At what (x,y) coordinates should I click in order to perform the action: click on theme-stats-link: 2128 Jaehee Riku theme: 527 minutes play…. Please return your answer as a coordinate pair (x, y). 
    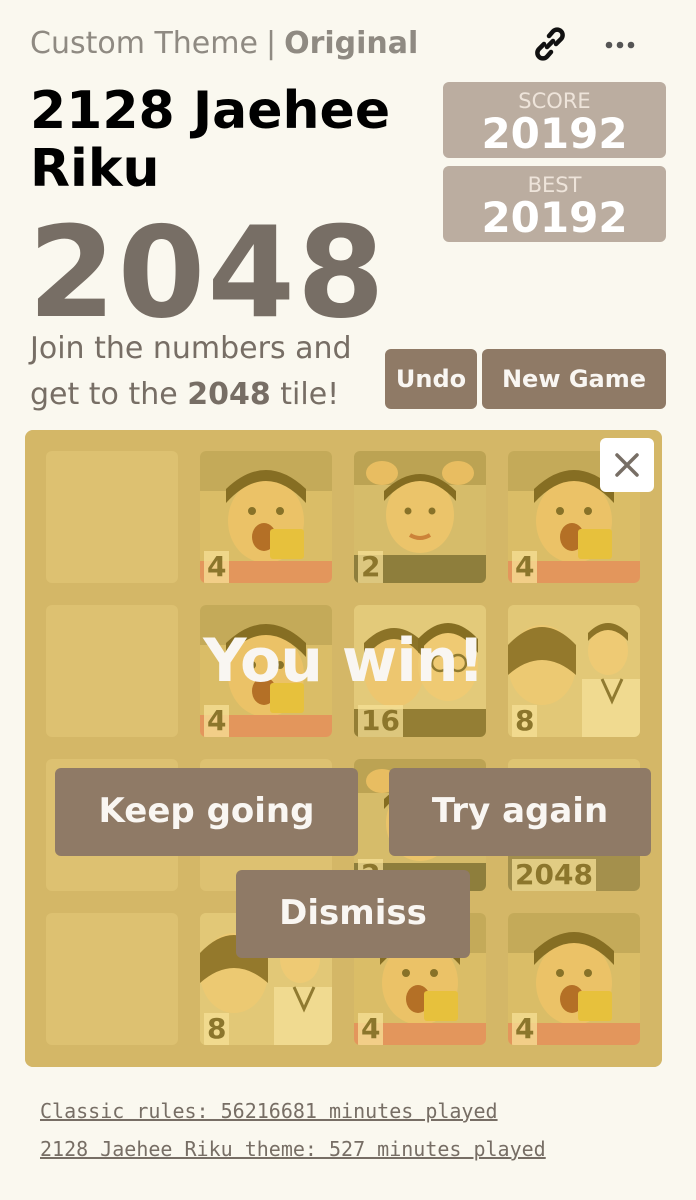
    Looking at the image, I should click on (360, 1149).